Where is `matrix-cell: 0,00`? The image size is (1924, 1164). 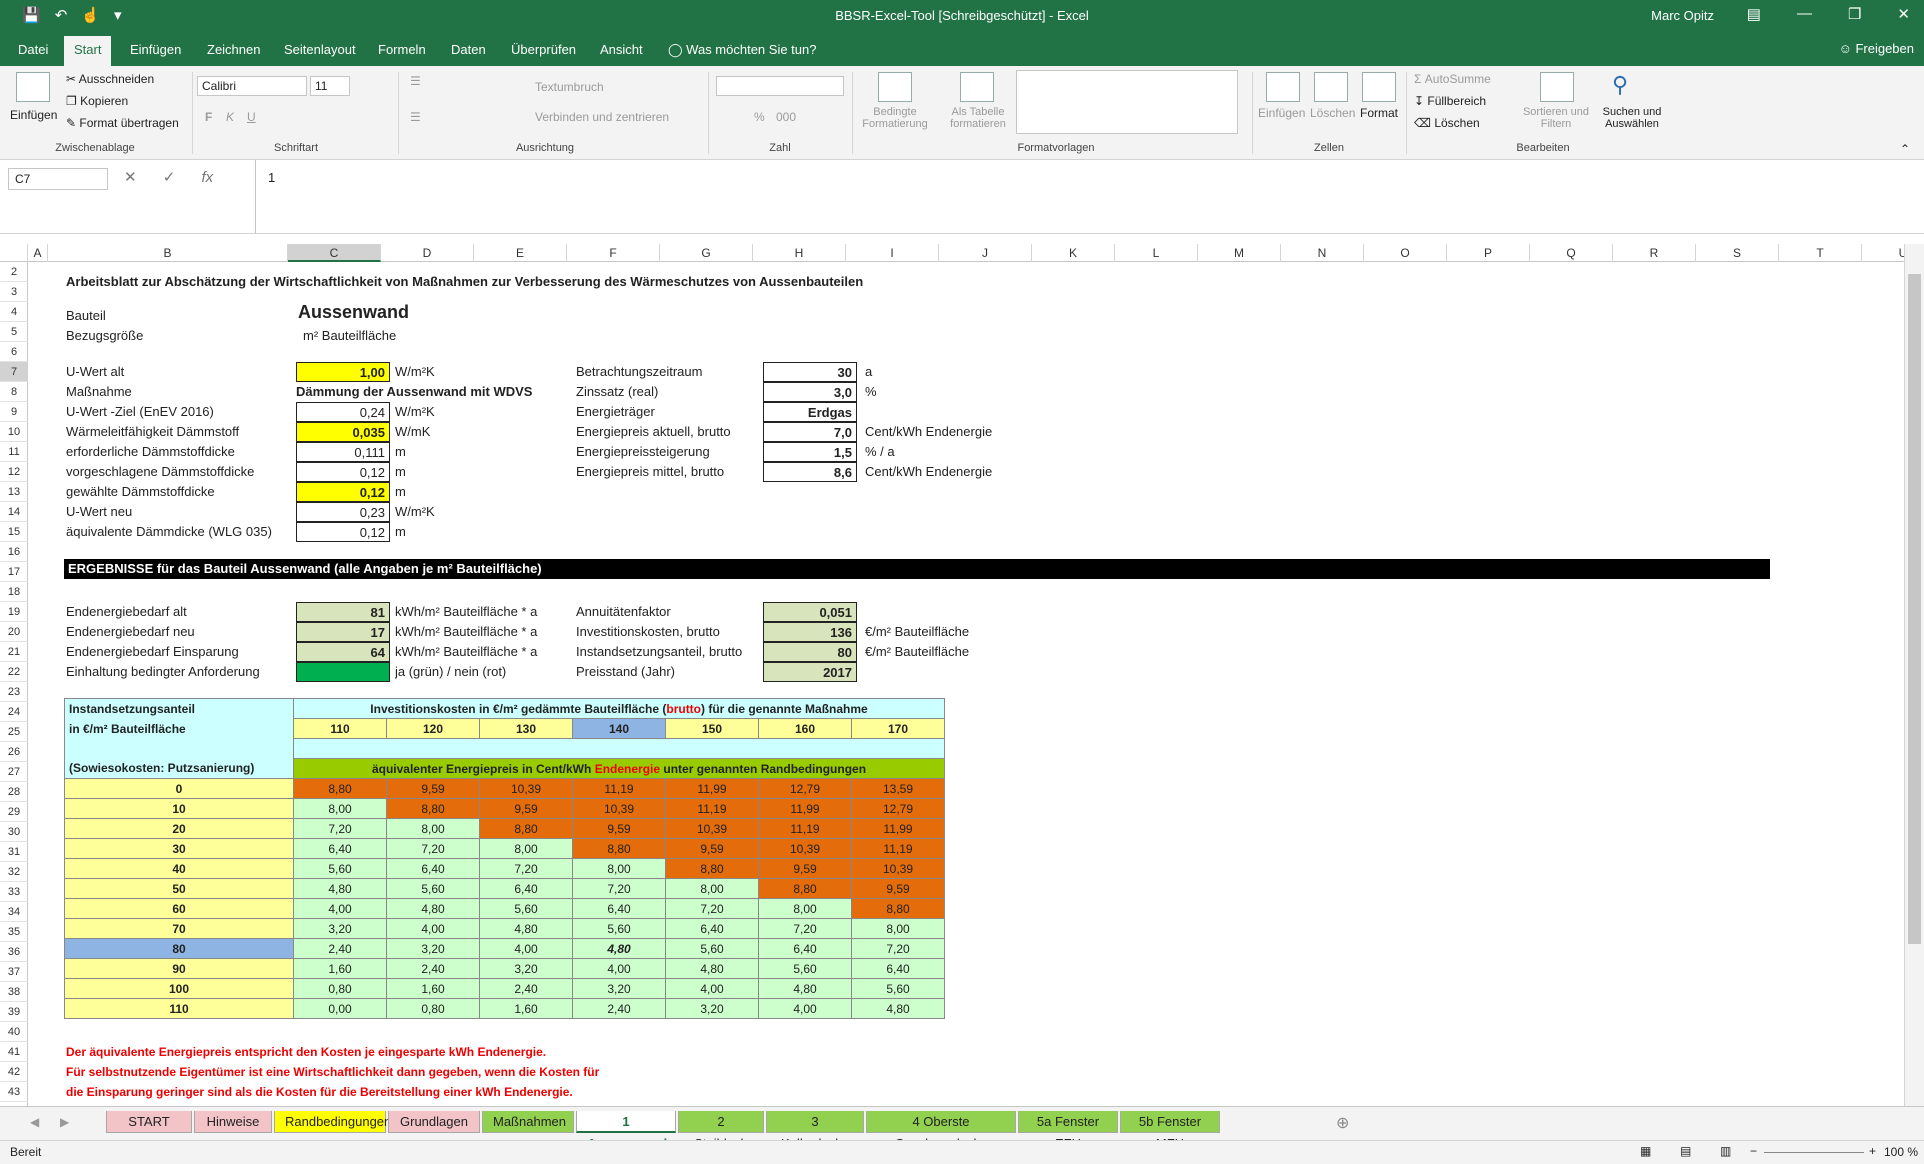
matrix-cell: 0,00 is located at coordinates (340, 1008).